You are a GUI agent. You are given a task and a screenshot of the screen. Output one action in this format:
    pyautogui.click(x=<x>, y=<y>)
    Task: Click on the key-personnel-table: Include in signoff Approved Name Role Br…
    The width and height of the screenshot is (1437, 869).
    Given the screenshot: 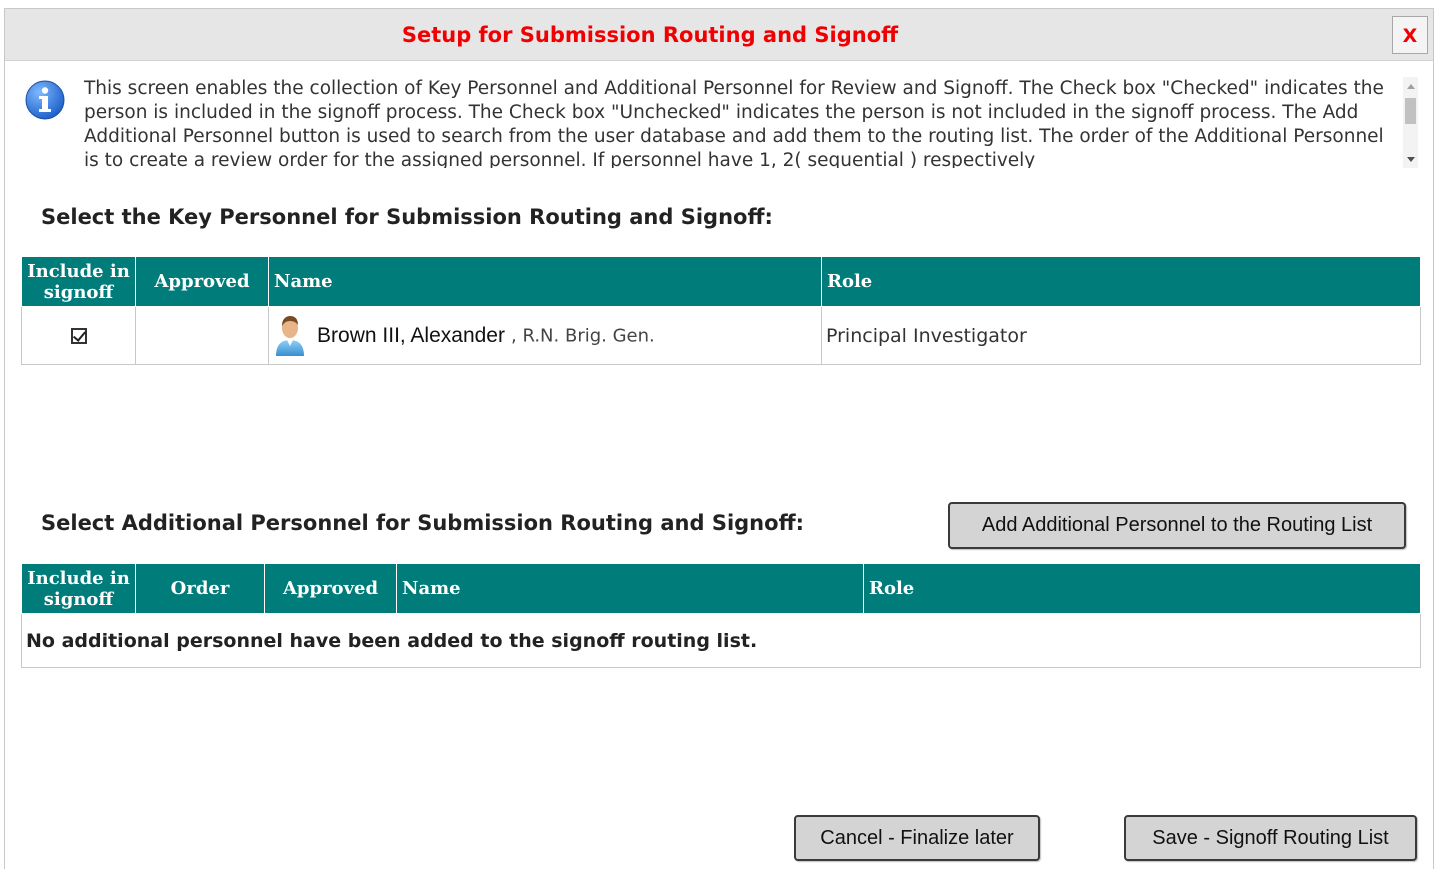 What is the action you would take?
    pyautogui.click(x=721, y=310)
    